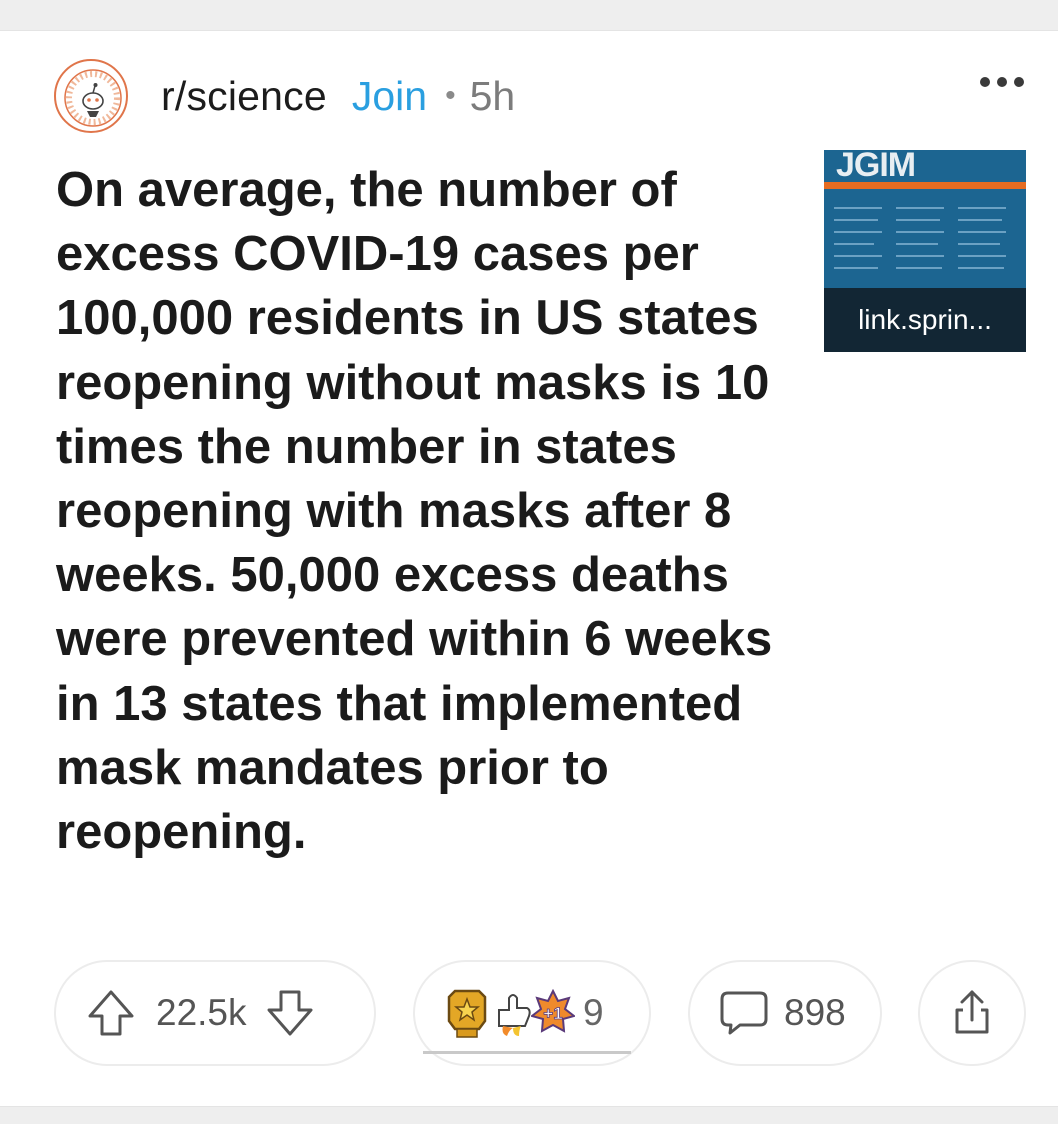  I want to click on svg-text: +1, so click(552, 1013).